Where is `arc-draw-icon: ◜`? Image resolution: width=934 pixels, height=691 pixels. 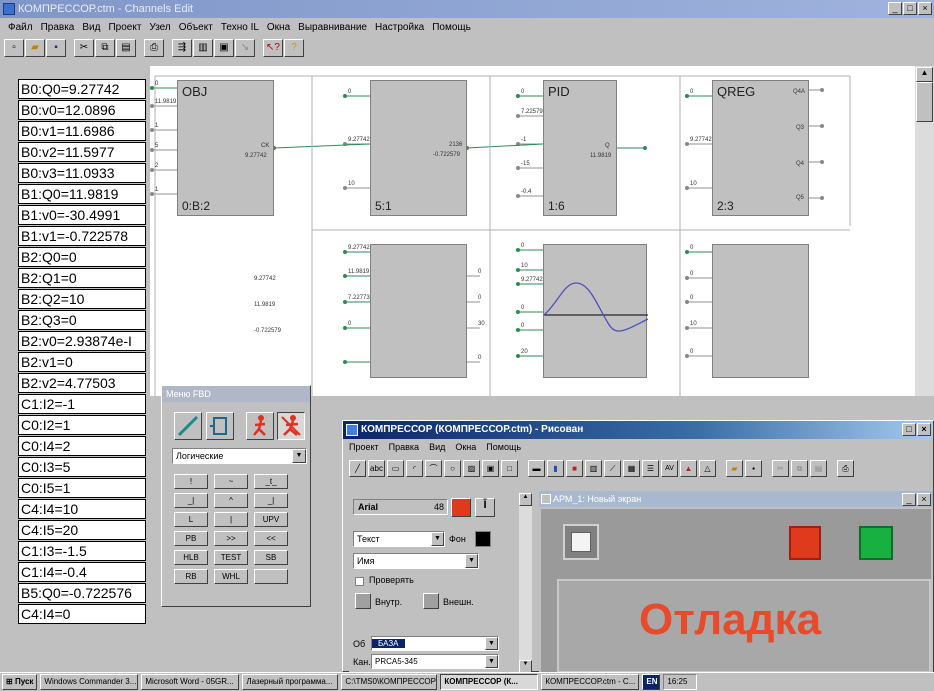
arc-draw-icon: ◜ is located at coordinates (414, 468).